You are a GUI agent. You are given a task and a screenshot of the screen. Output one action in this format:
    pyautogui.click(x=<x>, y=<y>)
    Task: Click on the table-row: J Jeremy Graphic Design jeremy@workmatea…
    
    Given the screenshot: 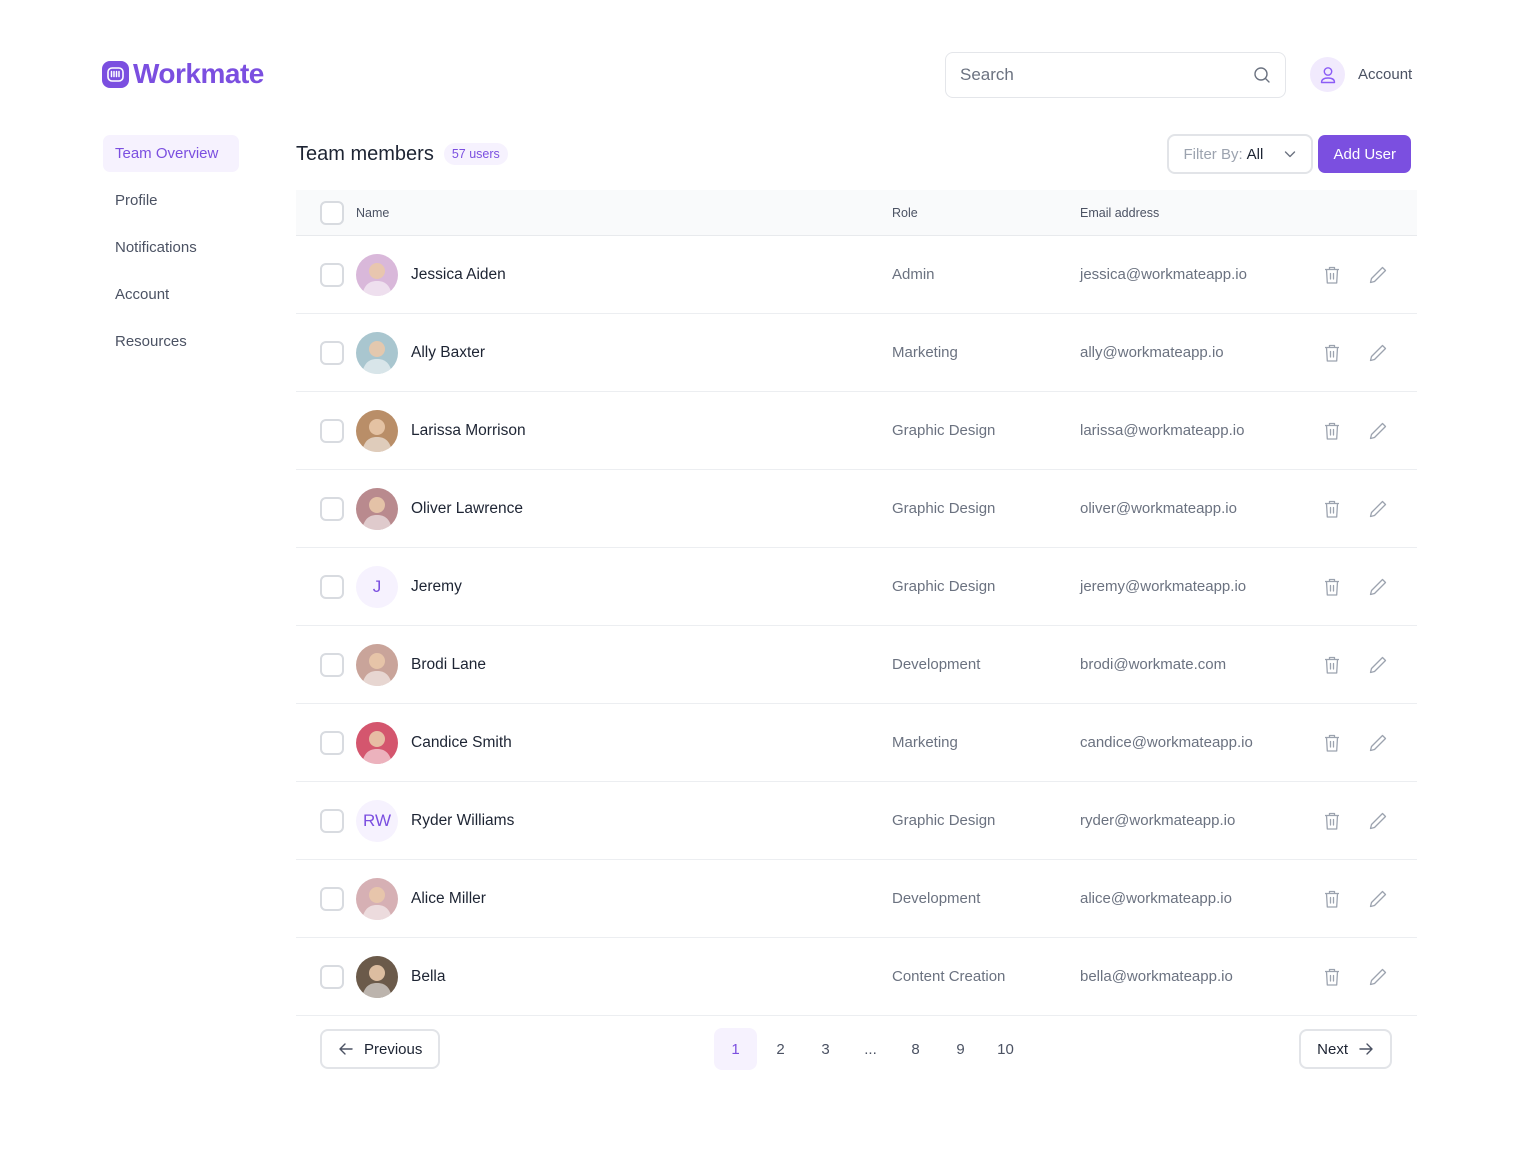 What is the action you would take?
    pyautogui.click(x=856, y=587)
    